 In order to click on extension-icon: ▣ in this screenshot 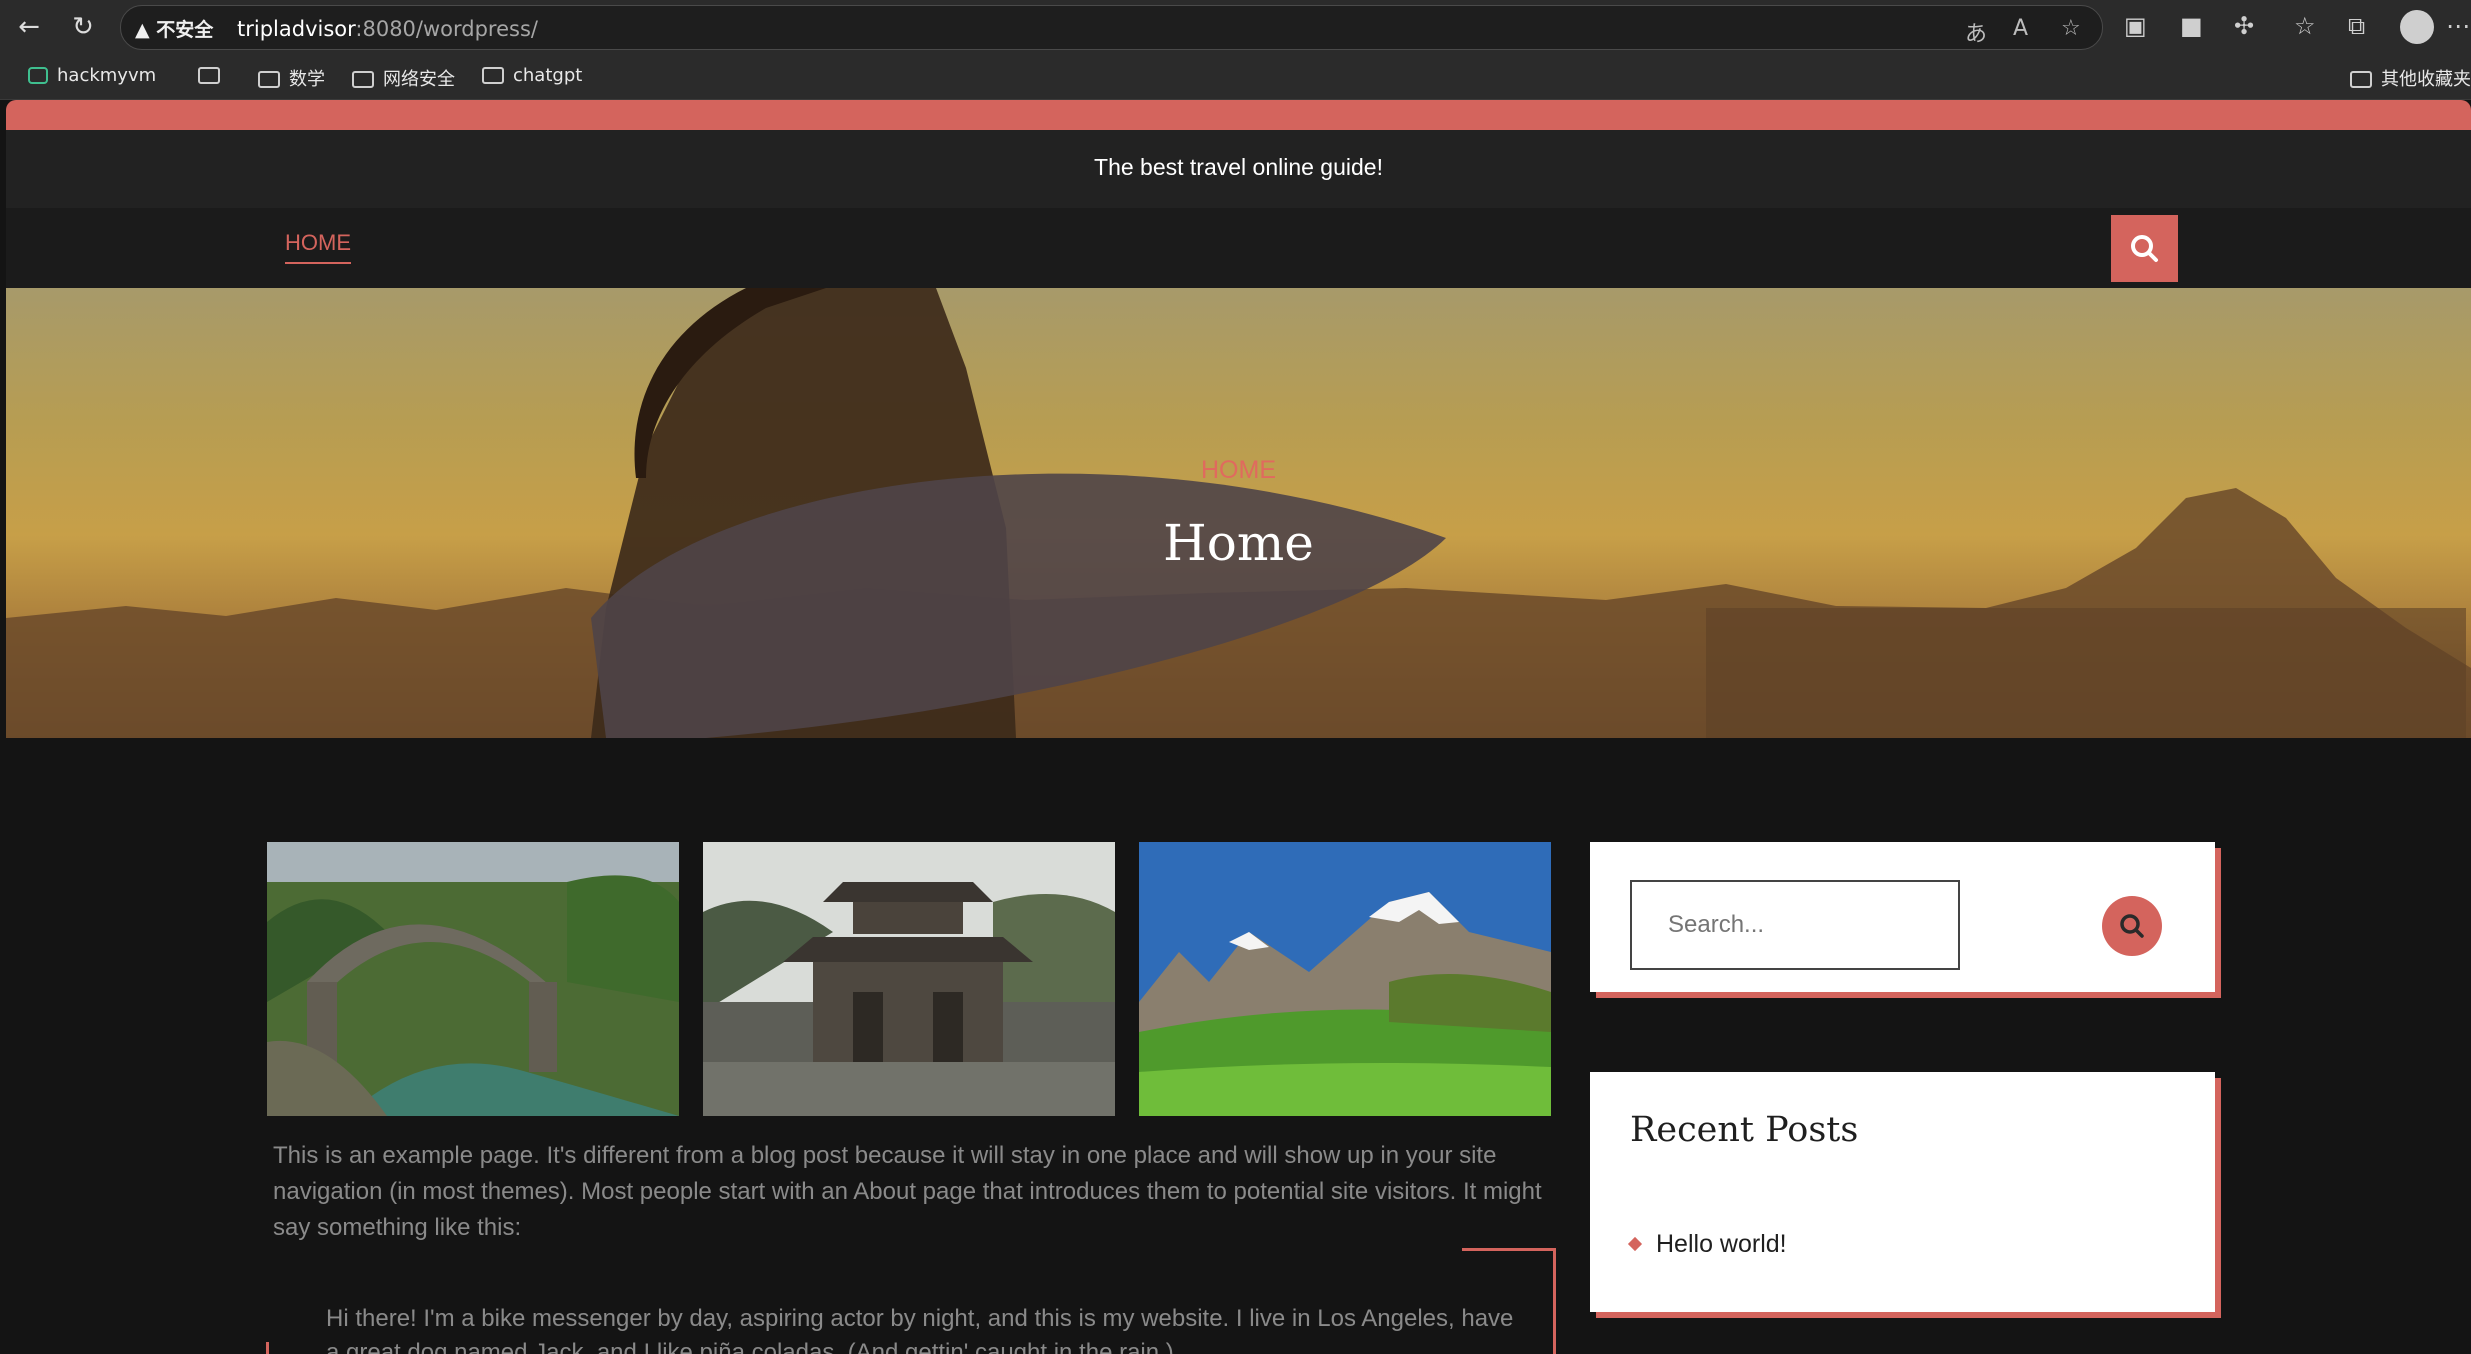, I will do `click(2135, 26)`.